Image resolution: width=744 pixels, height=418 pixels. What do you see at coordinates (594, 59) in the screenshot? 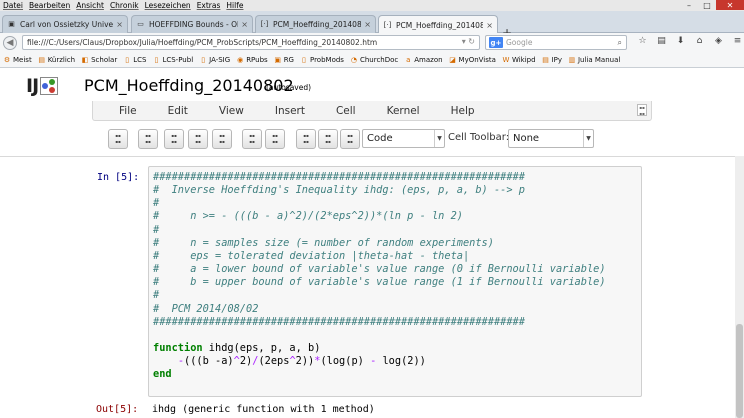
I see `bookmark-julia-manual: ▥ Julia Manual` at bounding box center [594, 59].